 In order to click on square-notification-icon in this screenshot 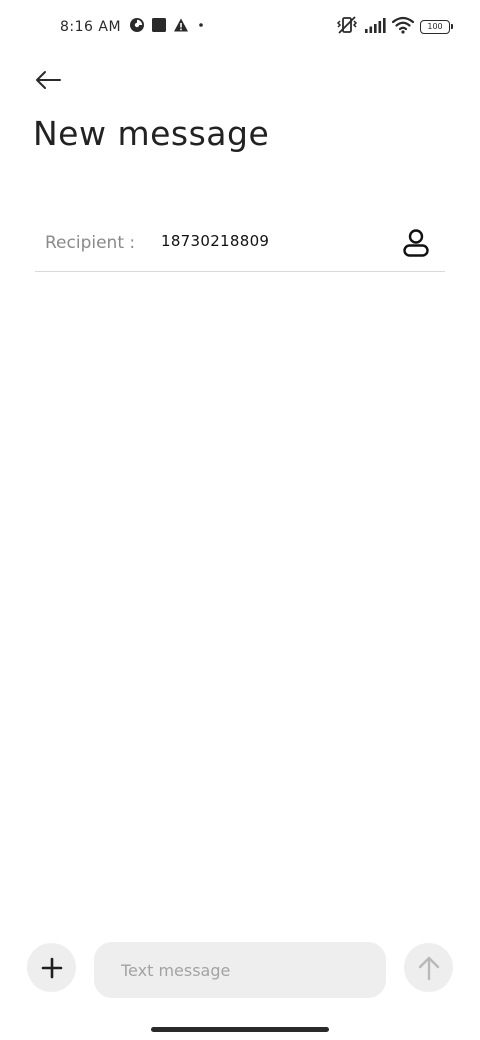, I will do `click(159, 27)`.